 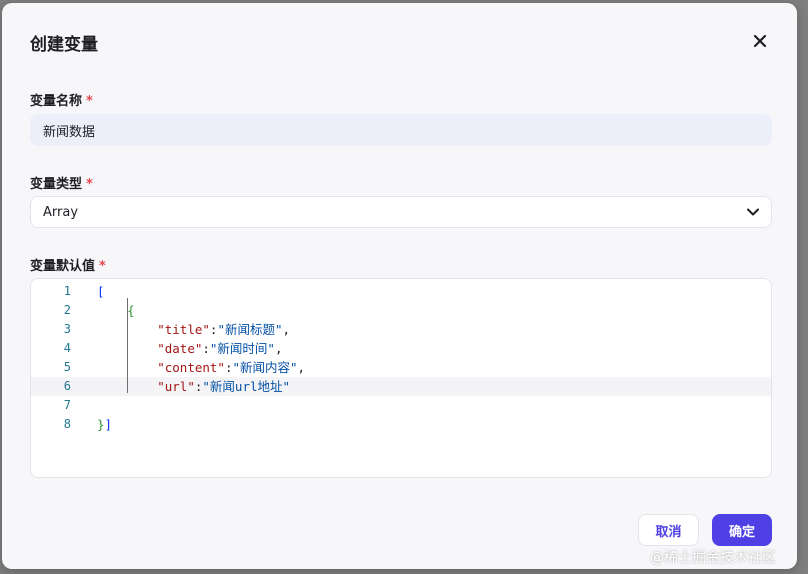 I want to click on line-number: 4, so click(x=67, y=348).